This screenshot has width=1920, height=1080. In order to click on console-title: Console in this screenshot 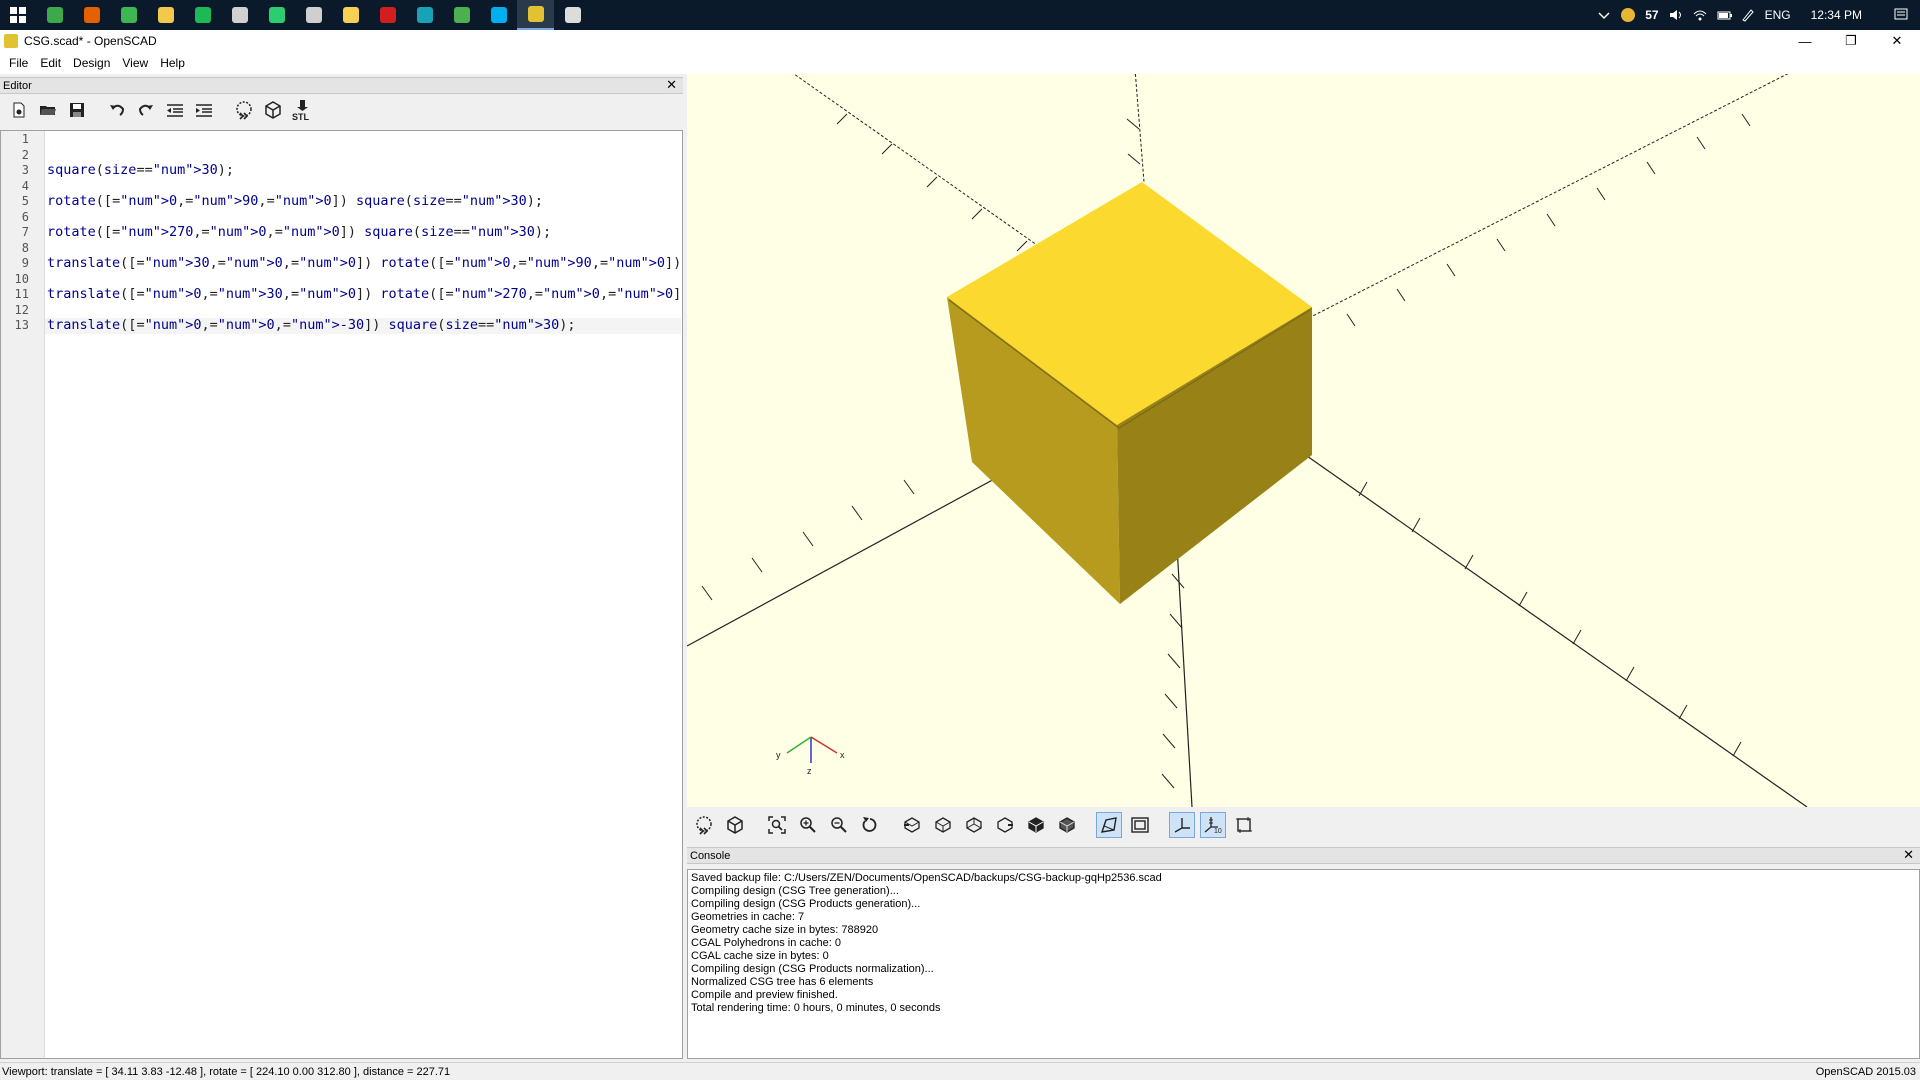, I will do `click(710, 855)`.